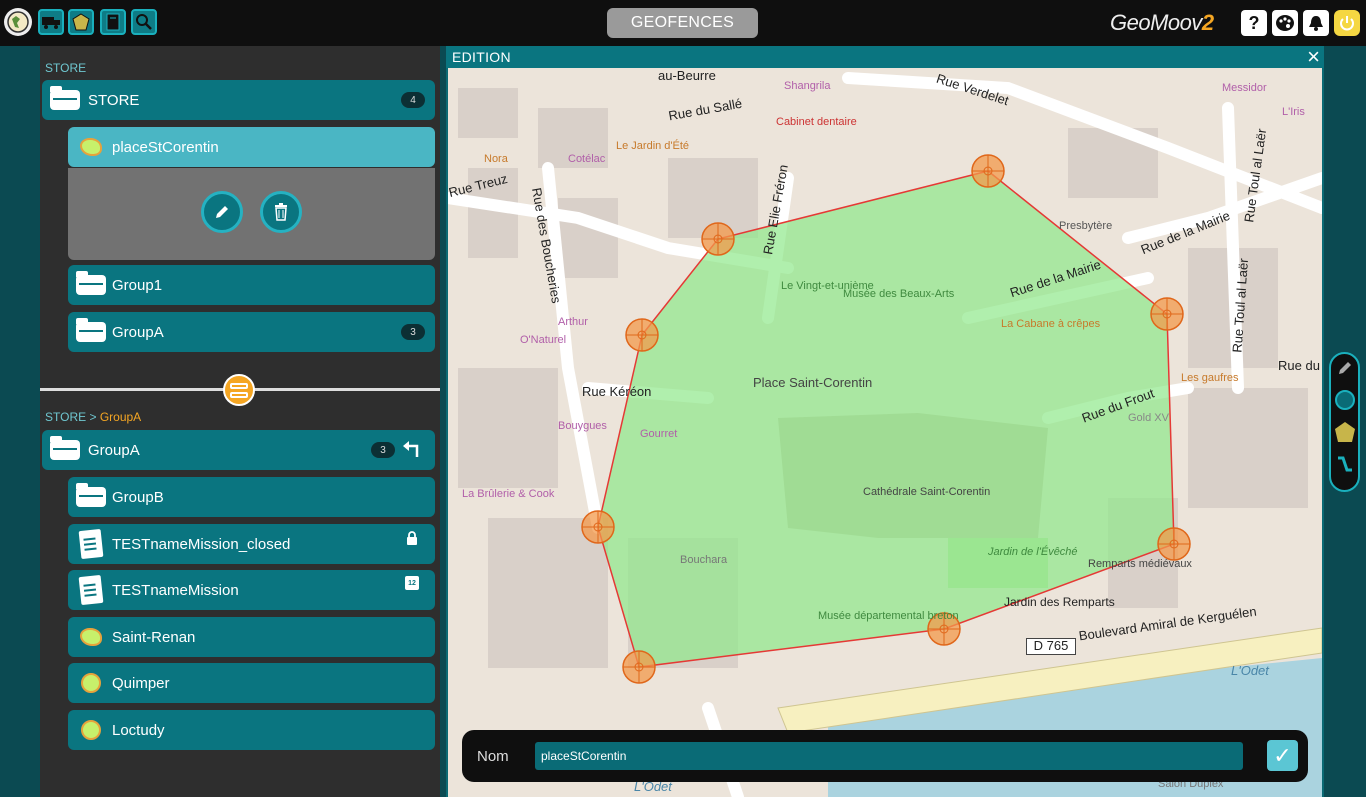 This screenshot has height=797, width=1366. What do you see at coordinates (412, 538) in the screenshot?
I see `lock-icon` at bounding box center [412, 538].